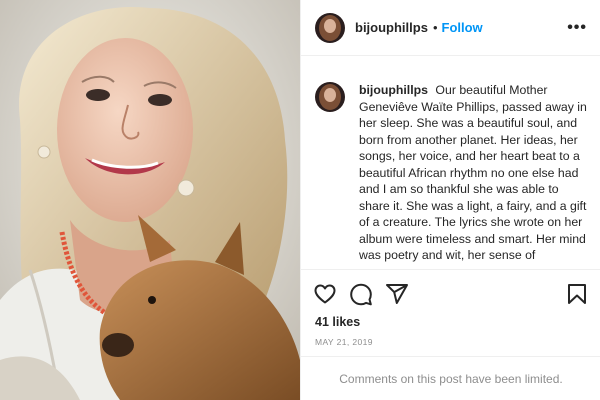 The image size is (600, 400). I want to click on follow-button: Follow, so click(462, 27).